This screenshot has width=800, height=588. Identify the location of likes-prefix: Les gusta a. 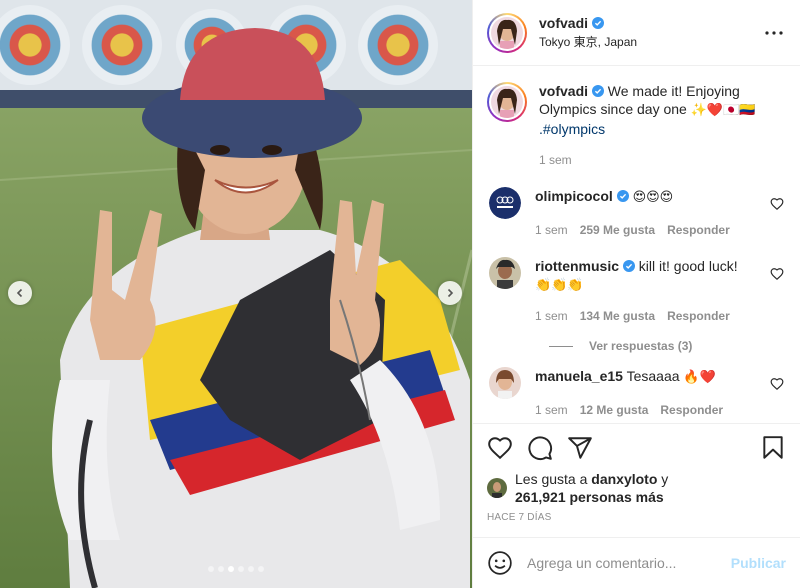
(551, 479).